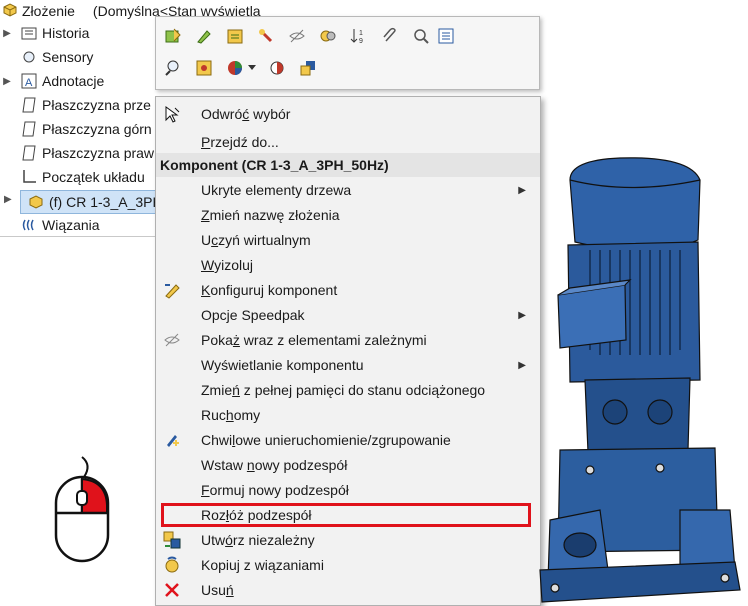  Describe the element at coordinates (326, 440) in the screenshot. I see `menu-item-label: Chwilowe unieruchomienie/zgrupowanie` at that location.